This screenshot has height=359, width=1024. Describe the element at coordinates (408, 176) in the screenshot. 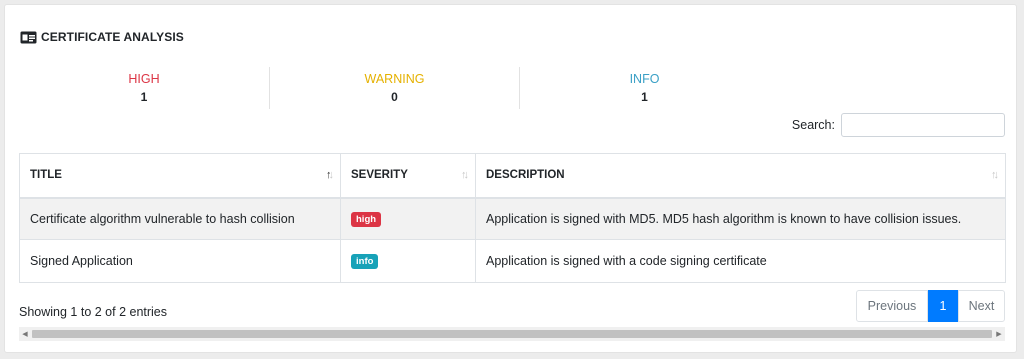

I see `column-header-severity: SEVERITY ↑↓` at that location.